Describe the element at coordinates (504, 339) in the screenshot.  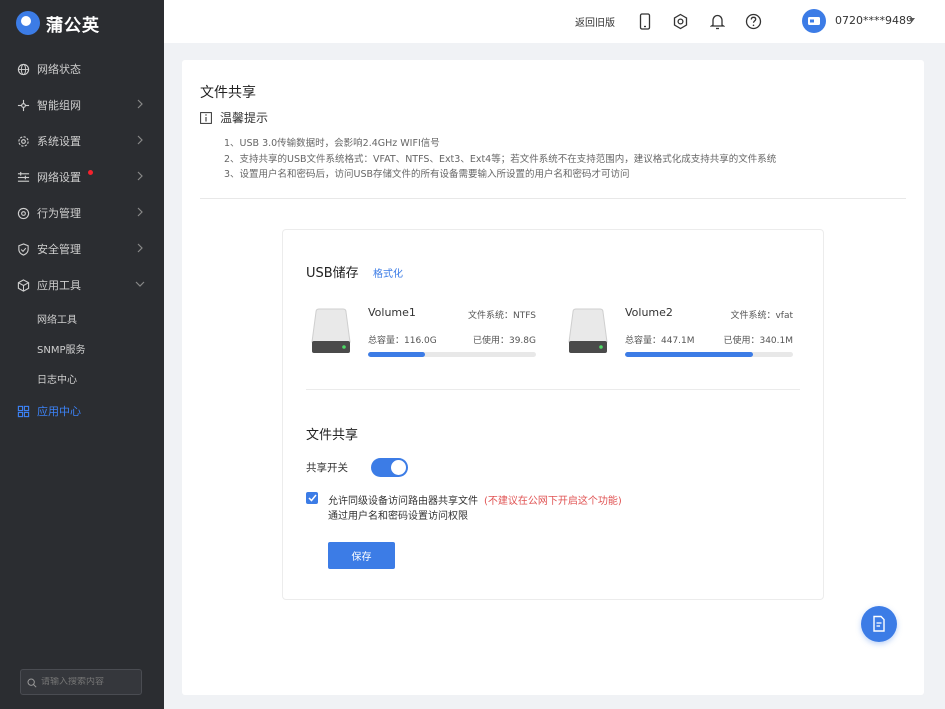
I see `volume-used: 已使用：39.8G` at that location.